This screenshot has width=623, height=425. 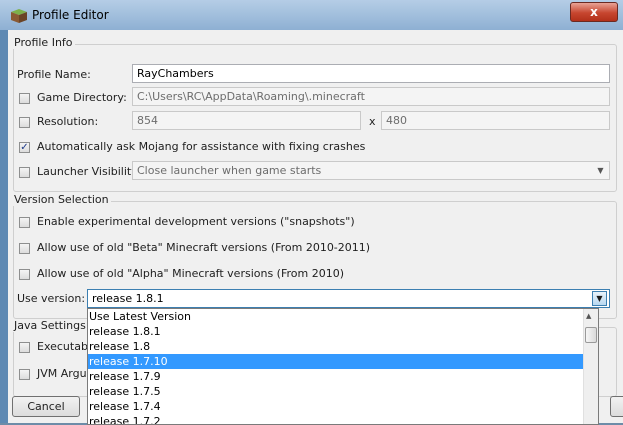 What do you see at coordinates (591, 335) in the screenshot?
I see `scrollbar-thumb` at bounding box center [591, 335].